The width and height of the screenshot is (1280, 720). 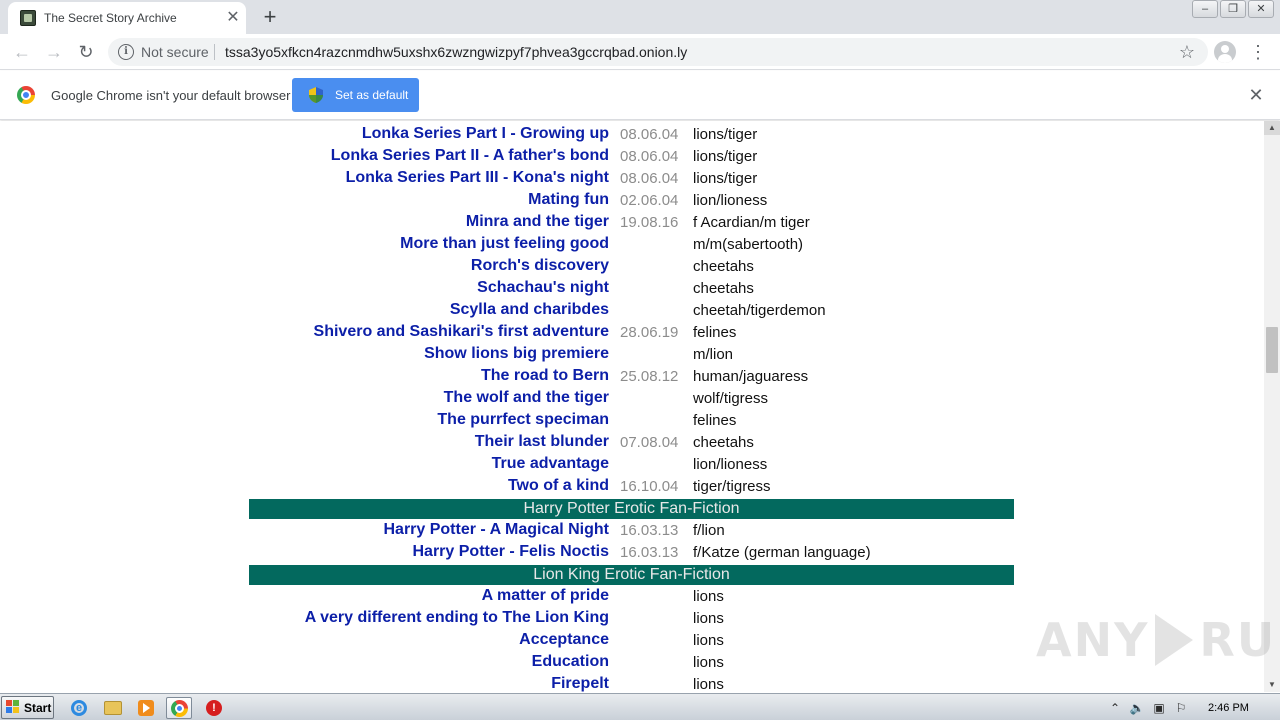 What do you see at coordinates (496, 530) in the screenshot?
I see `story-title-link: Harry Potter - A Magical Night` at bounding box center [496, 530].